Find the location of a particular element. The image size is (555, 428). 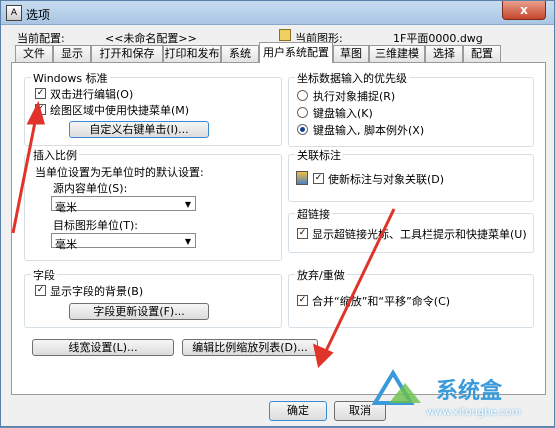

watermark-brand: 系统盒 is located at coordinates (469, 391).